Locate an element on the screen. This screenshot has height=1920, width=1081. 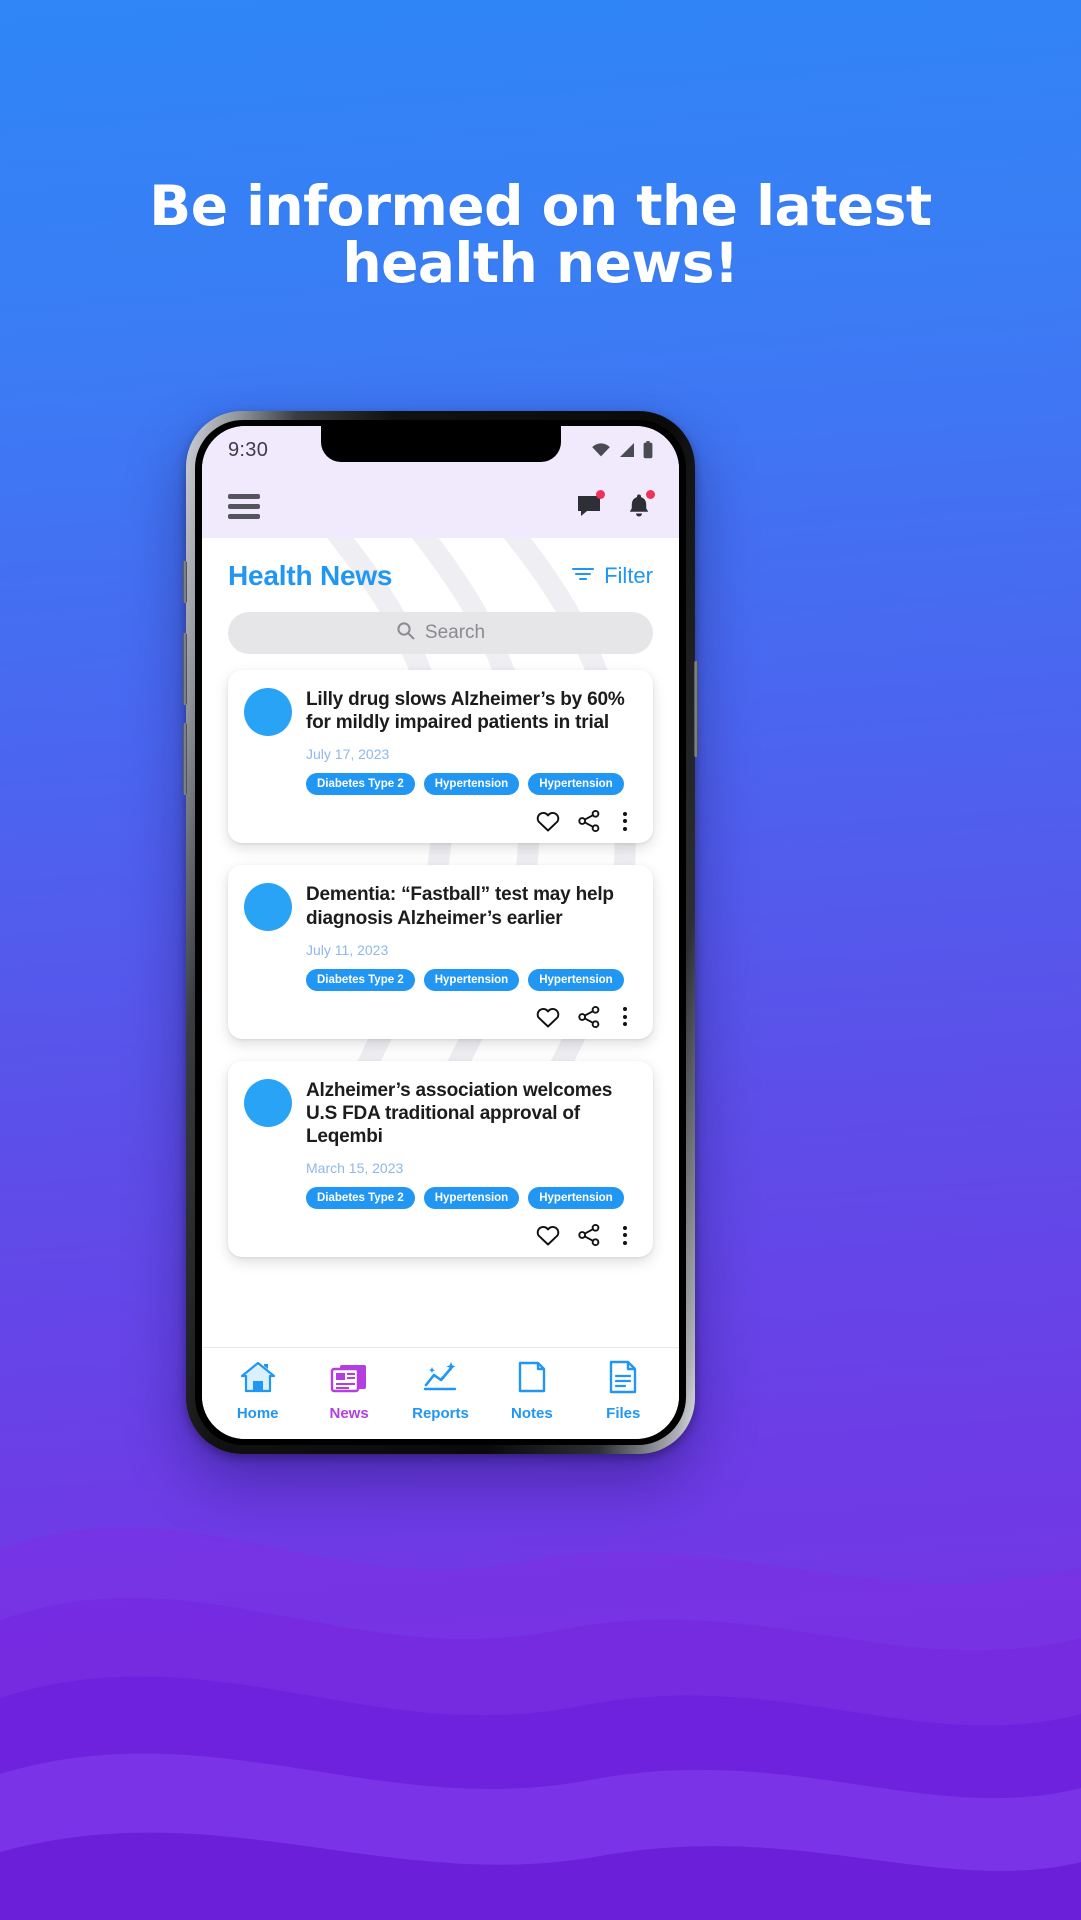
app-bar is located at coordinates (440, 506).